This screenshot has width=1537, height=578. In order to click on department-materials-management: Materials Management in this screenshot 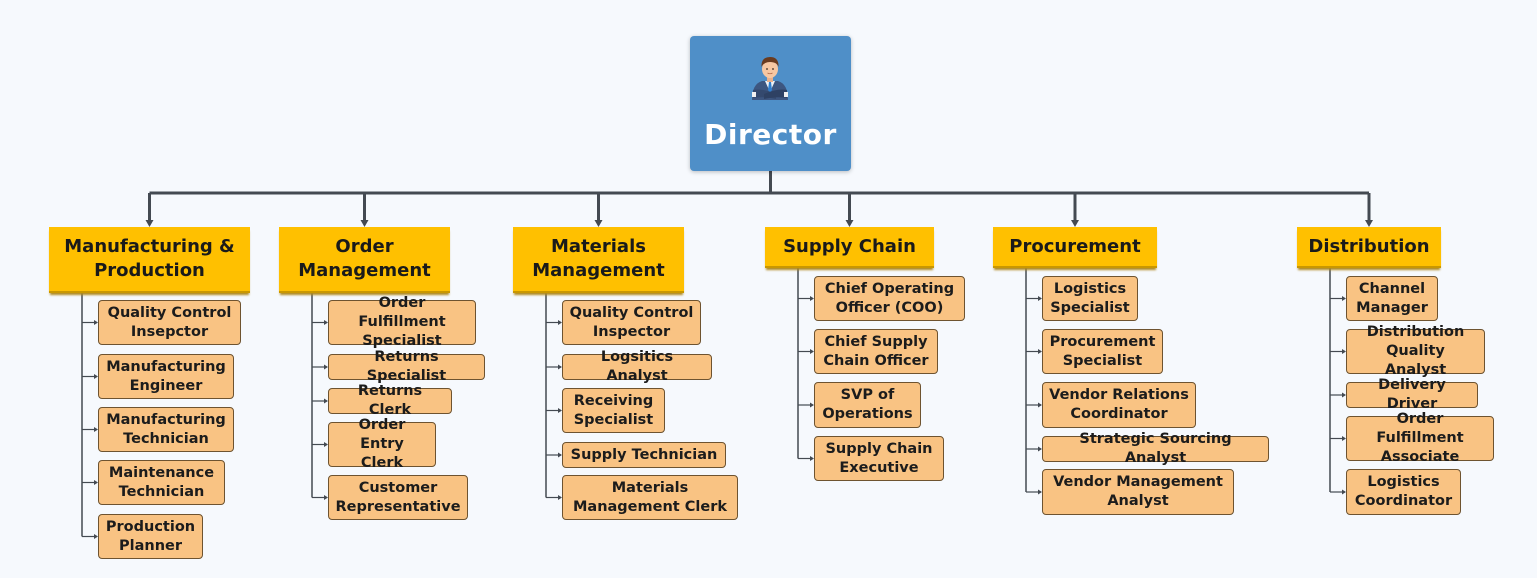, I will do `click(598, 260)`.